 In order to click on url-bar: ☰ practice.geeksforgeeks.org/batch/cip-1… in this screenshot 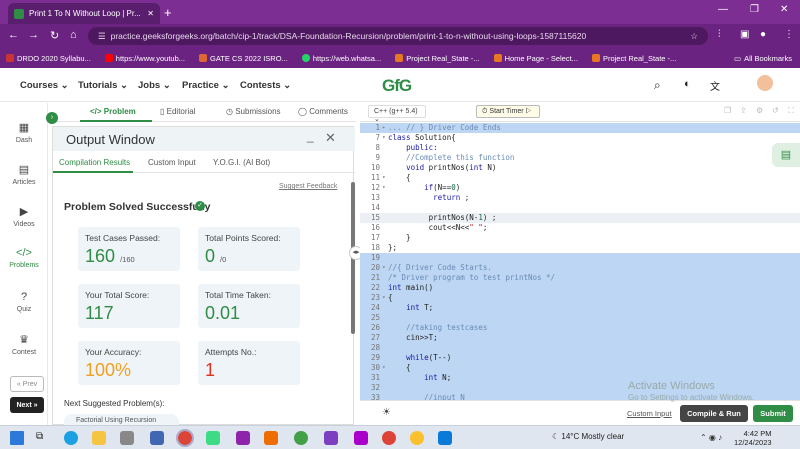, I will do `click(398, 36)`.